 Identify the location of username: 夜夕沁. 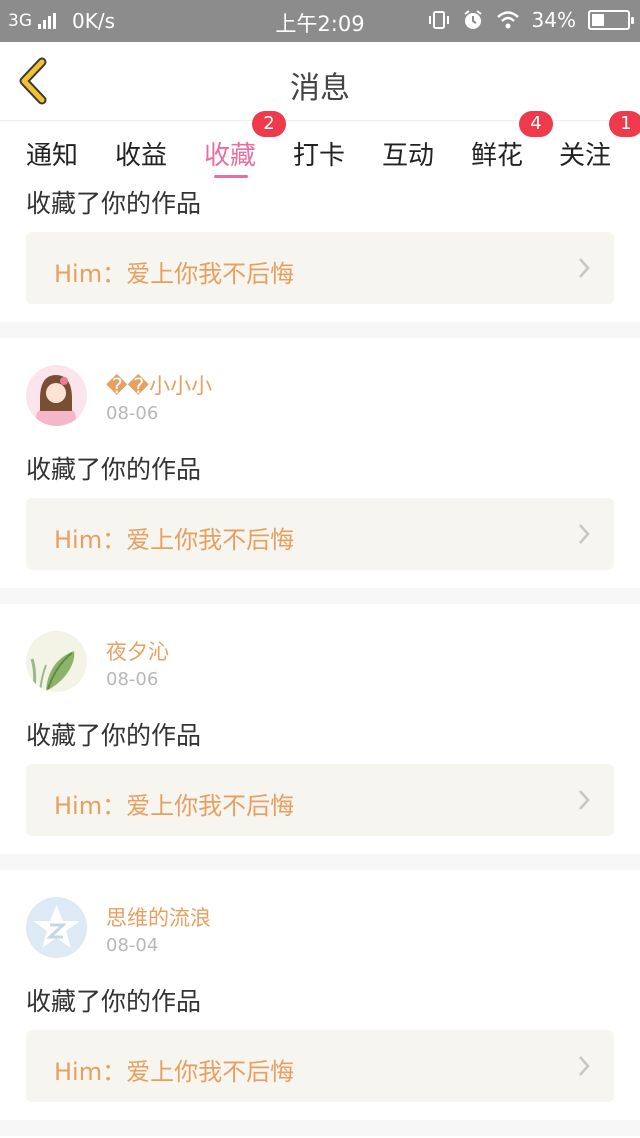
(137, 651).